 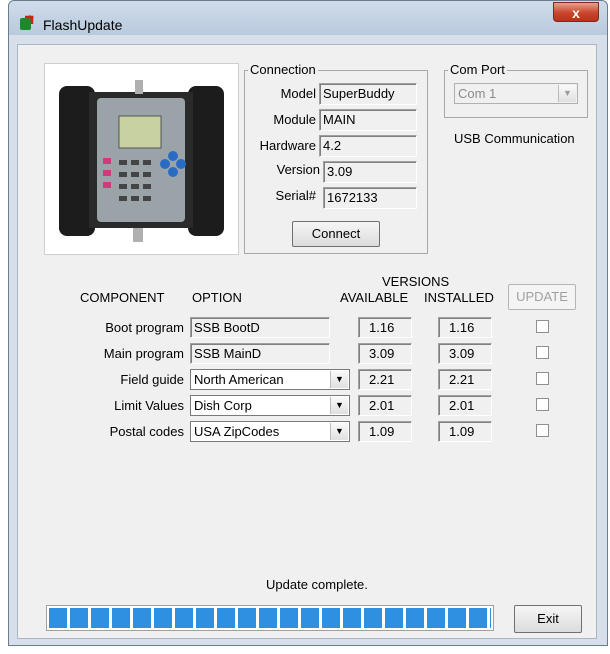 I want to click on option-field: SSB BootD, so click(x=260, y=327).